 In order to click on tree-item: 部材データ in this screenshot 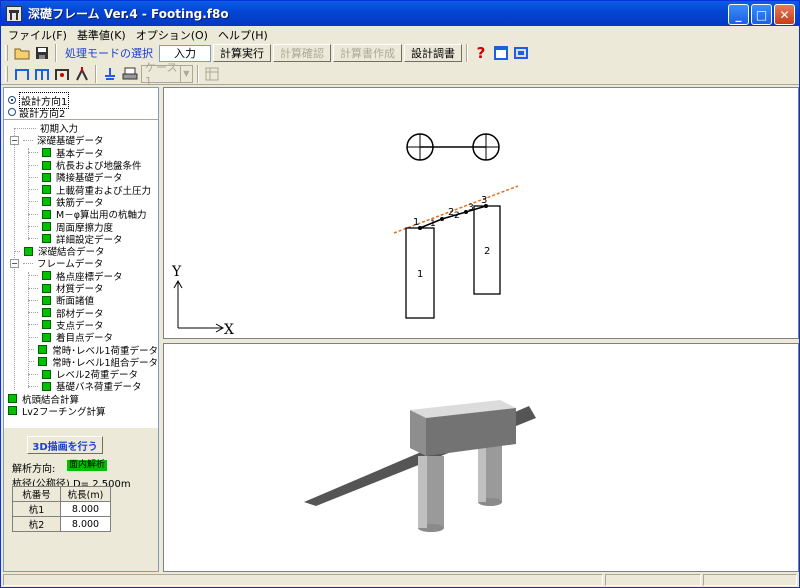, I will do `click(81, 313)`.